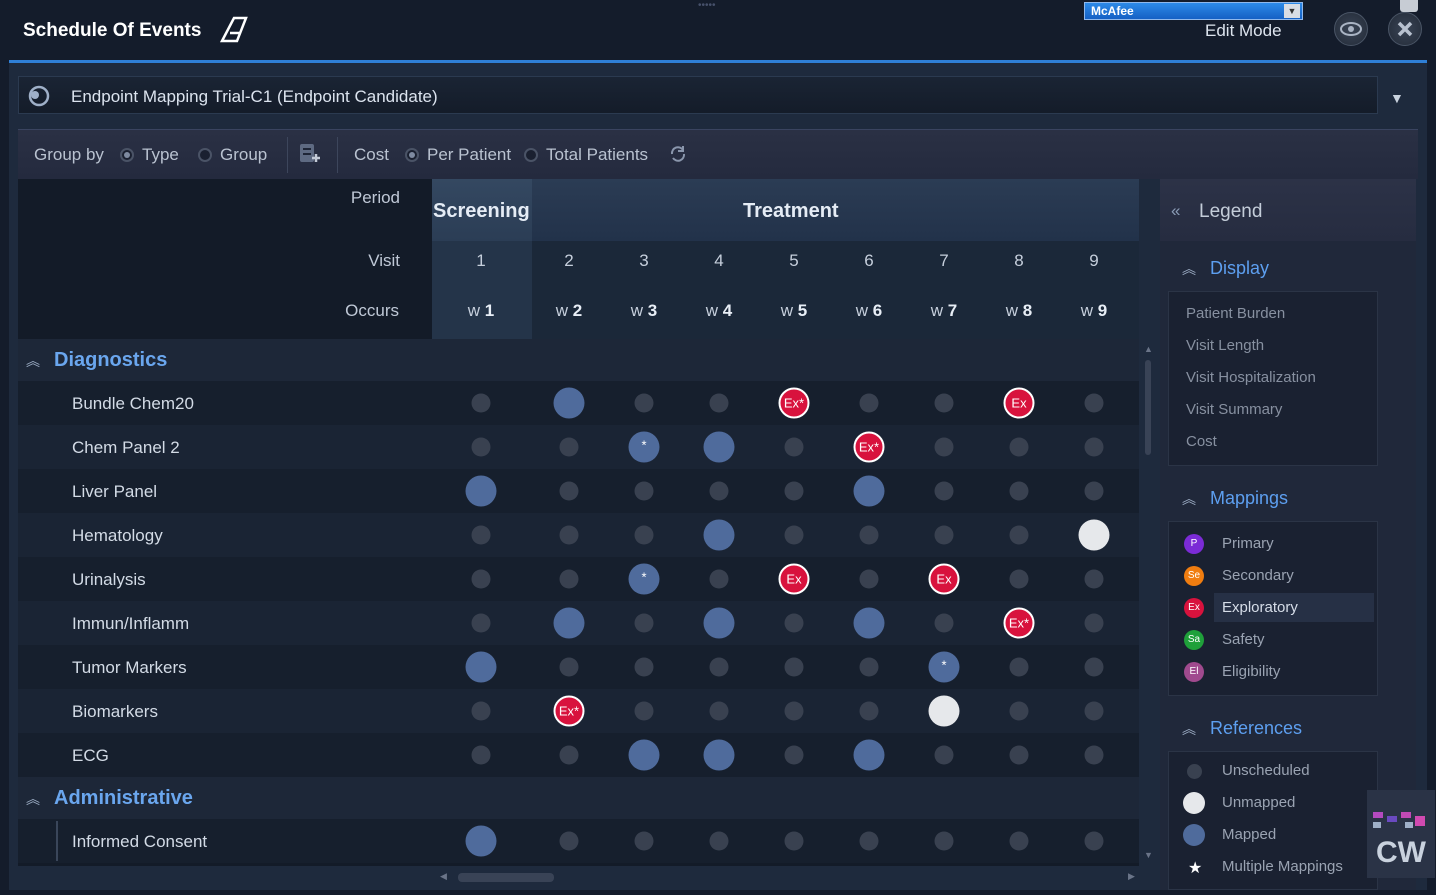 The height and width of the screenshot is (895, 1436). I want to click on group-radio, so click(205, 155).